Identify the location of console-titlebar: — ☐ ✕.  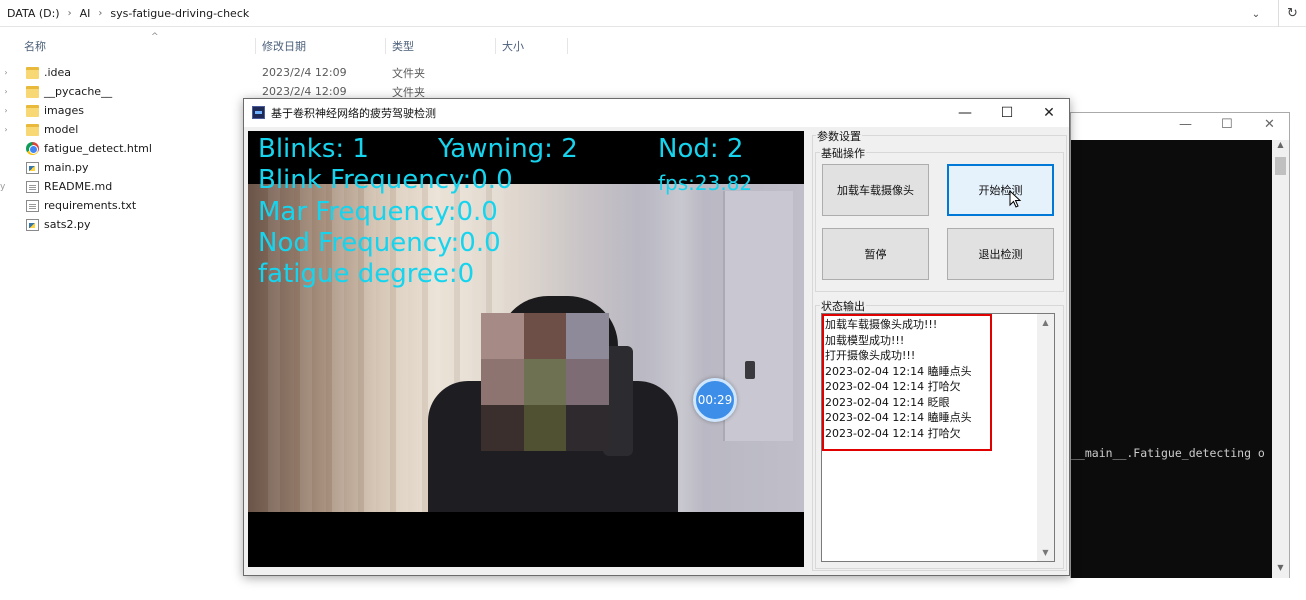
(1180, 126).